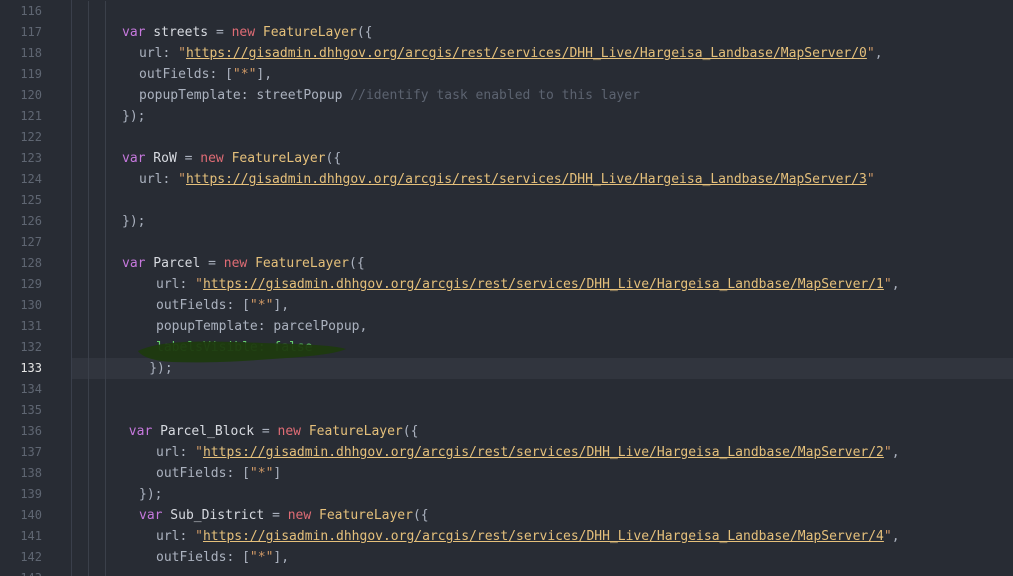 This screenshot has height=576, width=1013. What do you see at coordinates (542, 158) in the screenshot?
I see `code-line-content: var RoW = new FeatureLayer({` at bounding box center [542, 158].